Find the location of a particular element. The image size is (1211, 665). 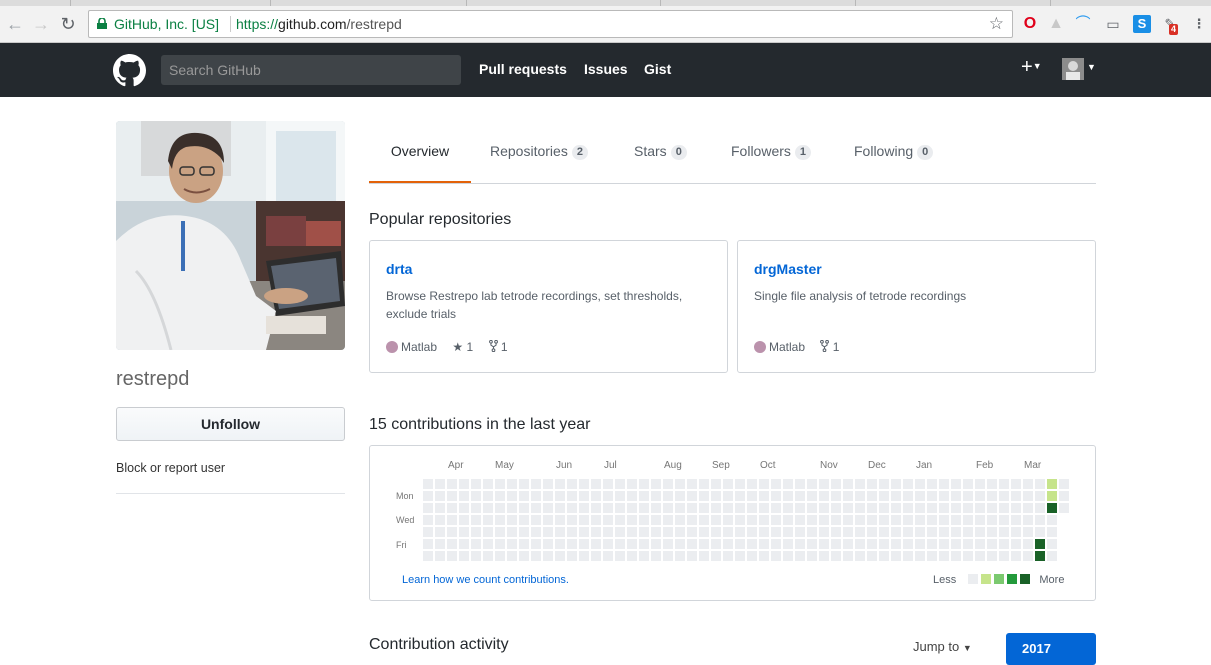

repo-link: drta is located at coordinates (399, 269).